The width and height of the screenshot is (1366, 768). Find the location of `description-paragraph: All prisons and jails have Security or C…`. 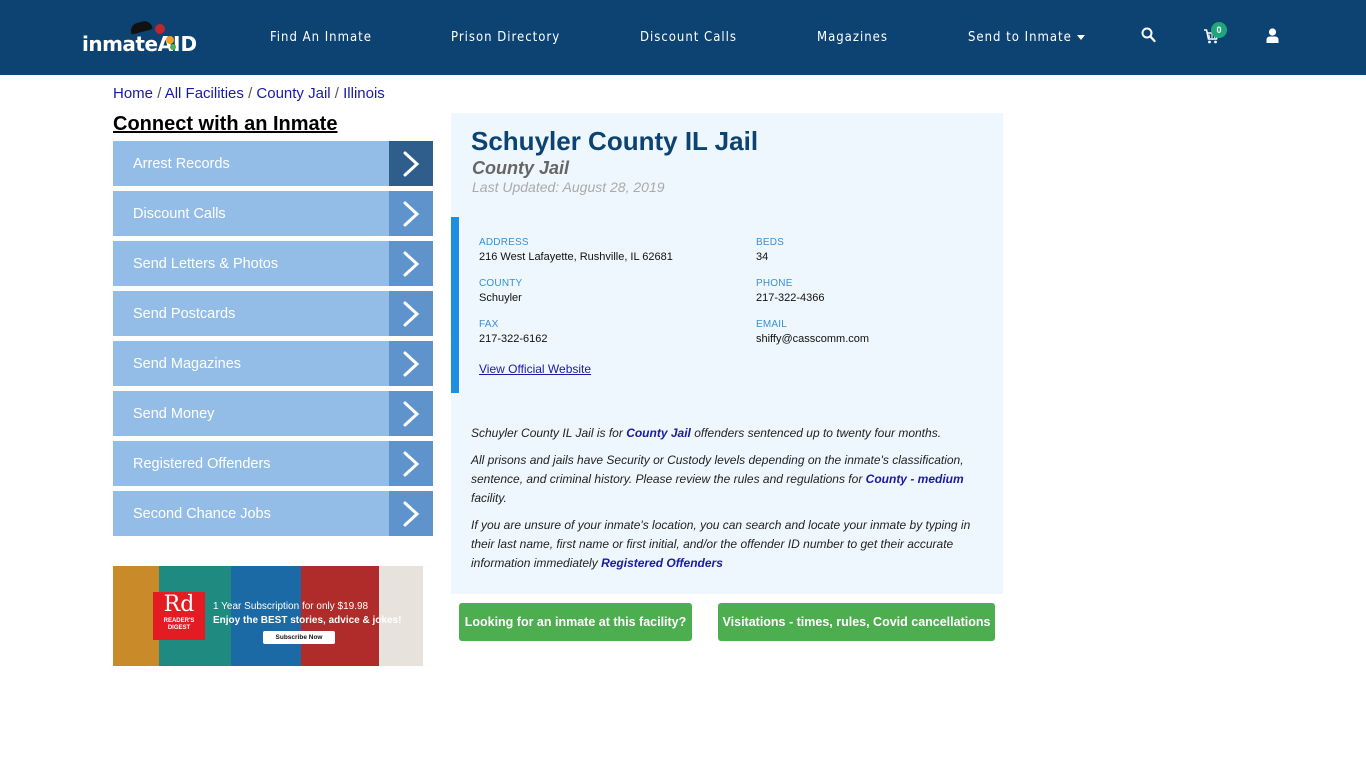

description-paragraph: All prisons and jails have Security or C… is located at coordinates (726, 479).